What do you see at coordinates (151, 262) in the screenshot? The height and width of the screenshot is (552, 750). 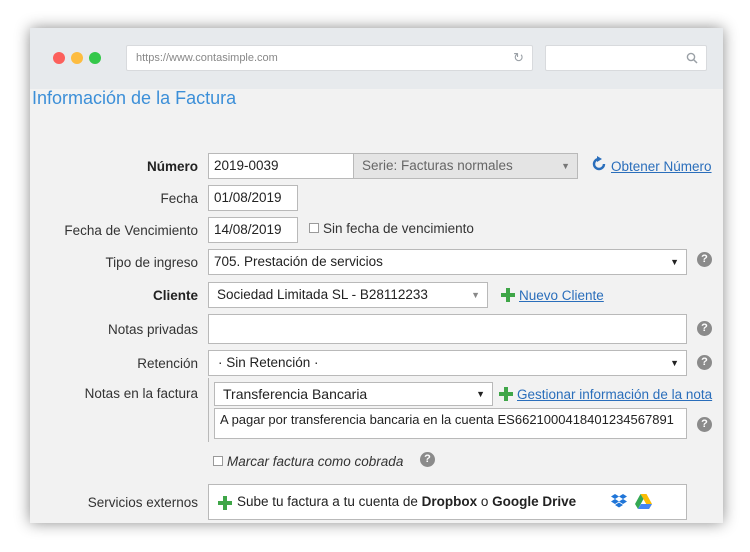 I see `tipo-ingreso-label: Tipo de ingreso` at bounding box center [151, 262].